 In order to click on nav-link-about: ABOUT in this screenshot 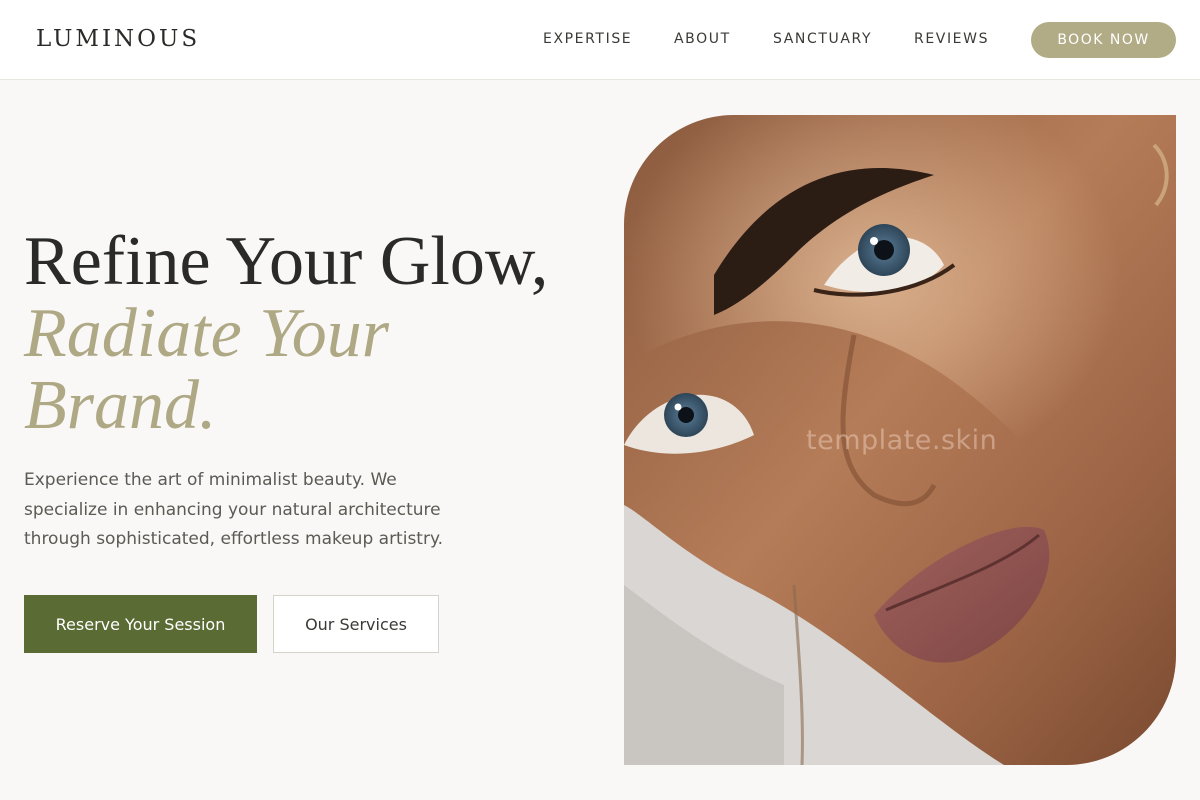, I will do `click(702, 39)`.